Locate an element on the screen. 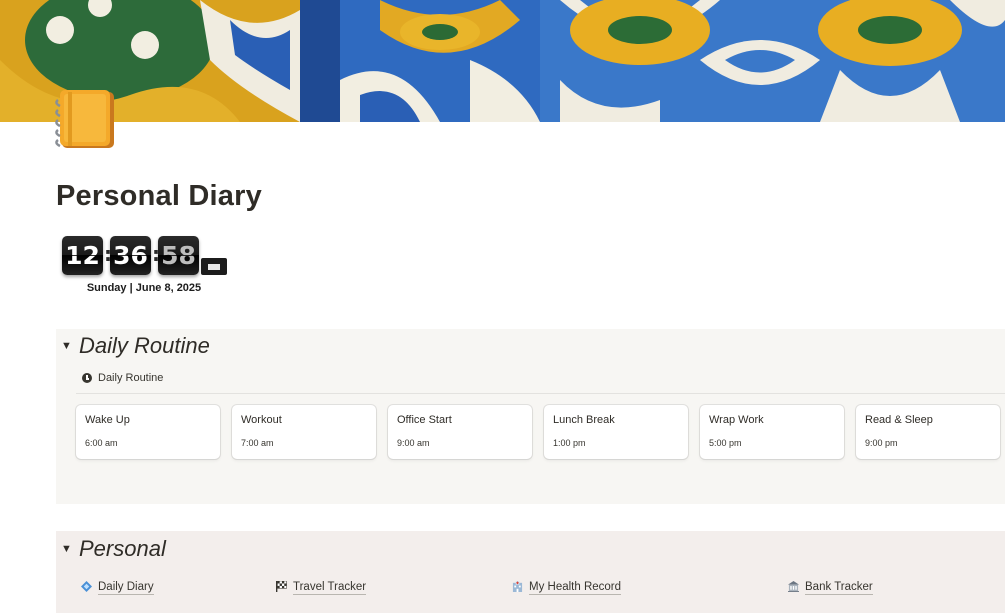  card-title: Wake Up is located at coordinates (107, 420).